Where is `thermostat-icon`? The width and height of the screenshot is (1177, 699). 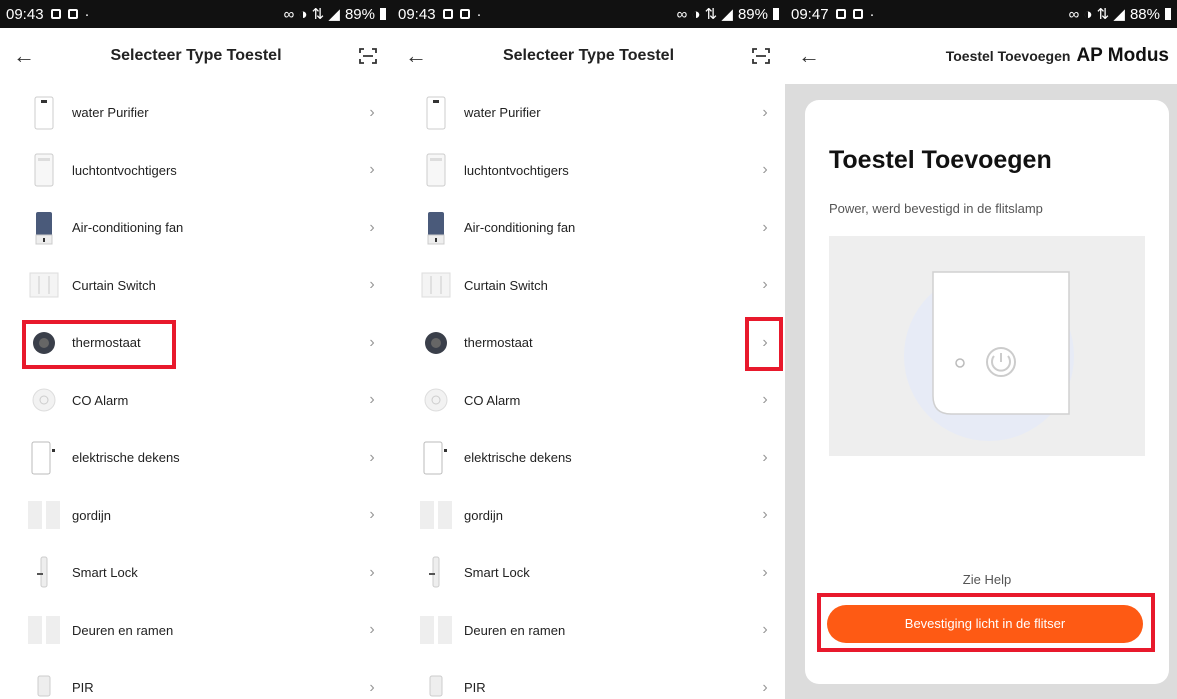 thermostat-icon is located at coordinates (436, 343).